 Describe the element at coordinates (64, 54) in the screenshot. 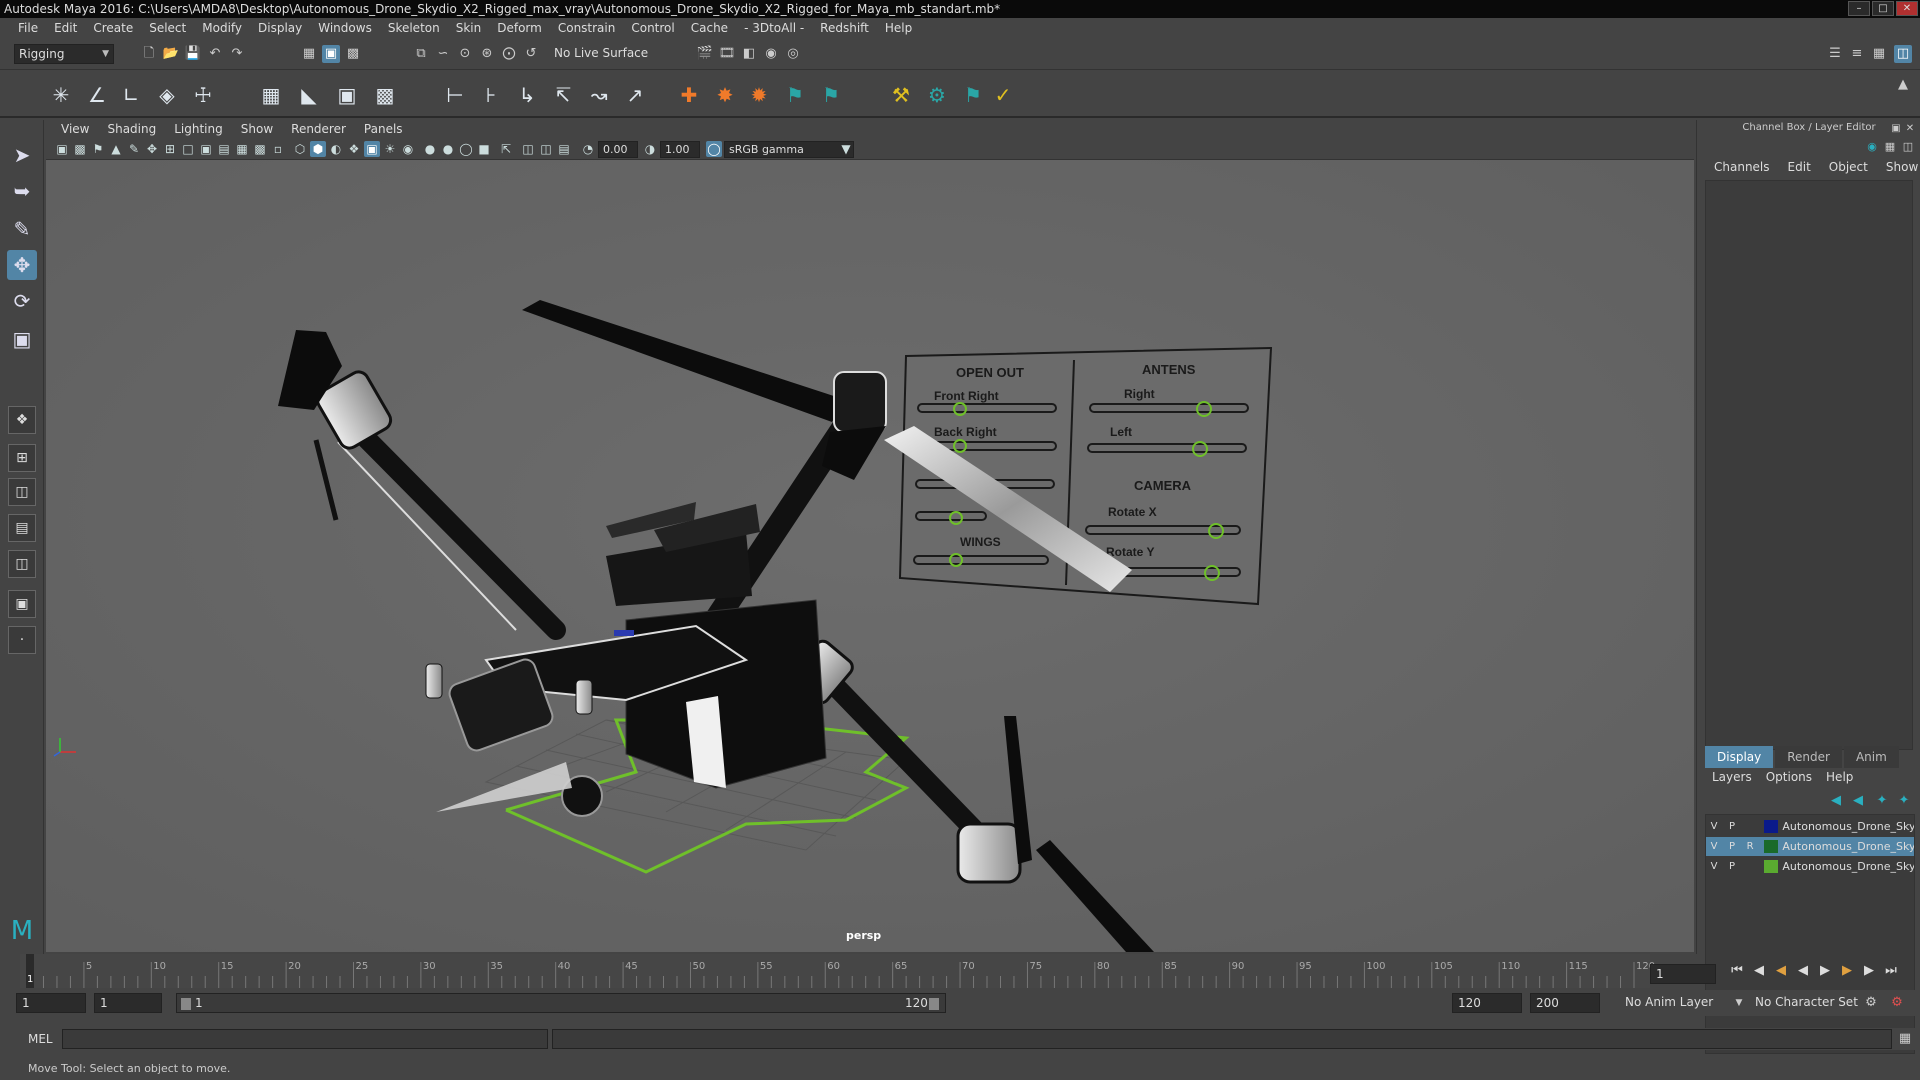

I see `menuset-dropdown: Rigging ▼` at that location.